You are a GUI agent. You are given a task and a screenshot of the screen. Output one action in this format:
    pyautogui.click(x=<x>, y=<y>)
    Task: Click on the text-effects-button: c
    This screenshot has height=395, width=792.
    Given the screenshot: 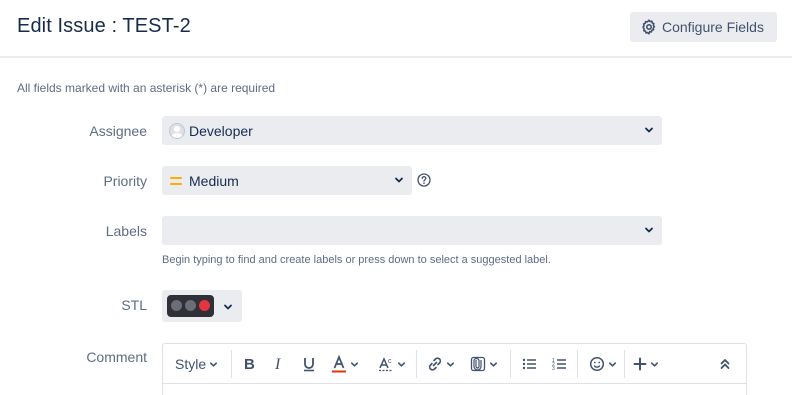 What is the action you would take?
    pyautogui.click(x=392, y=364)
    